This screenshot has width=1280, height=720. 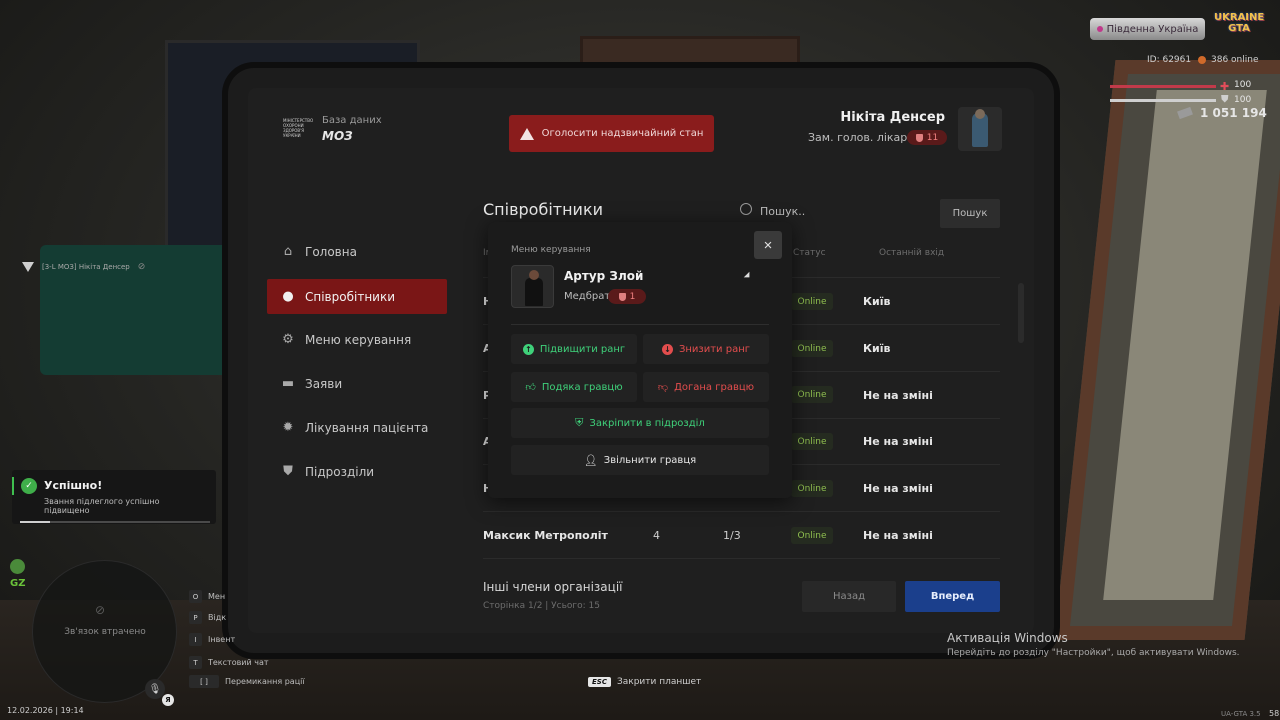 What do you see at coordinates (195, 596) in the screenshot?
I see `key-cap: O` at bounding box center [195, 596].